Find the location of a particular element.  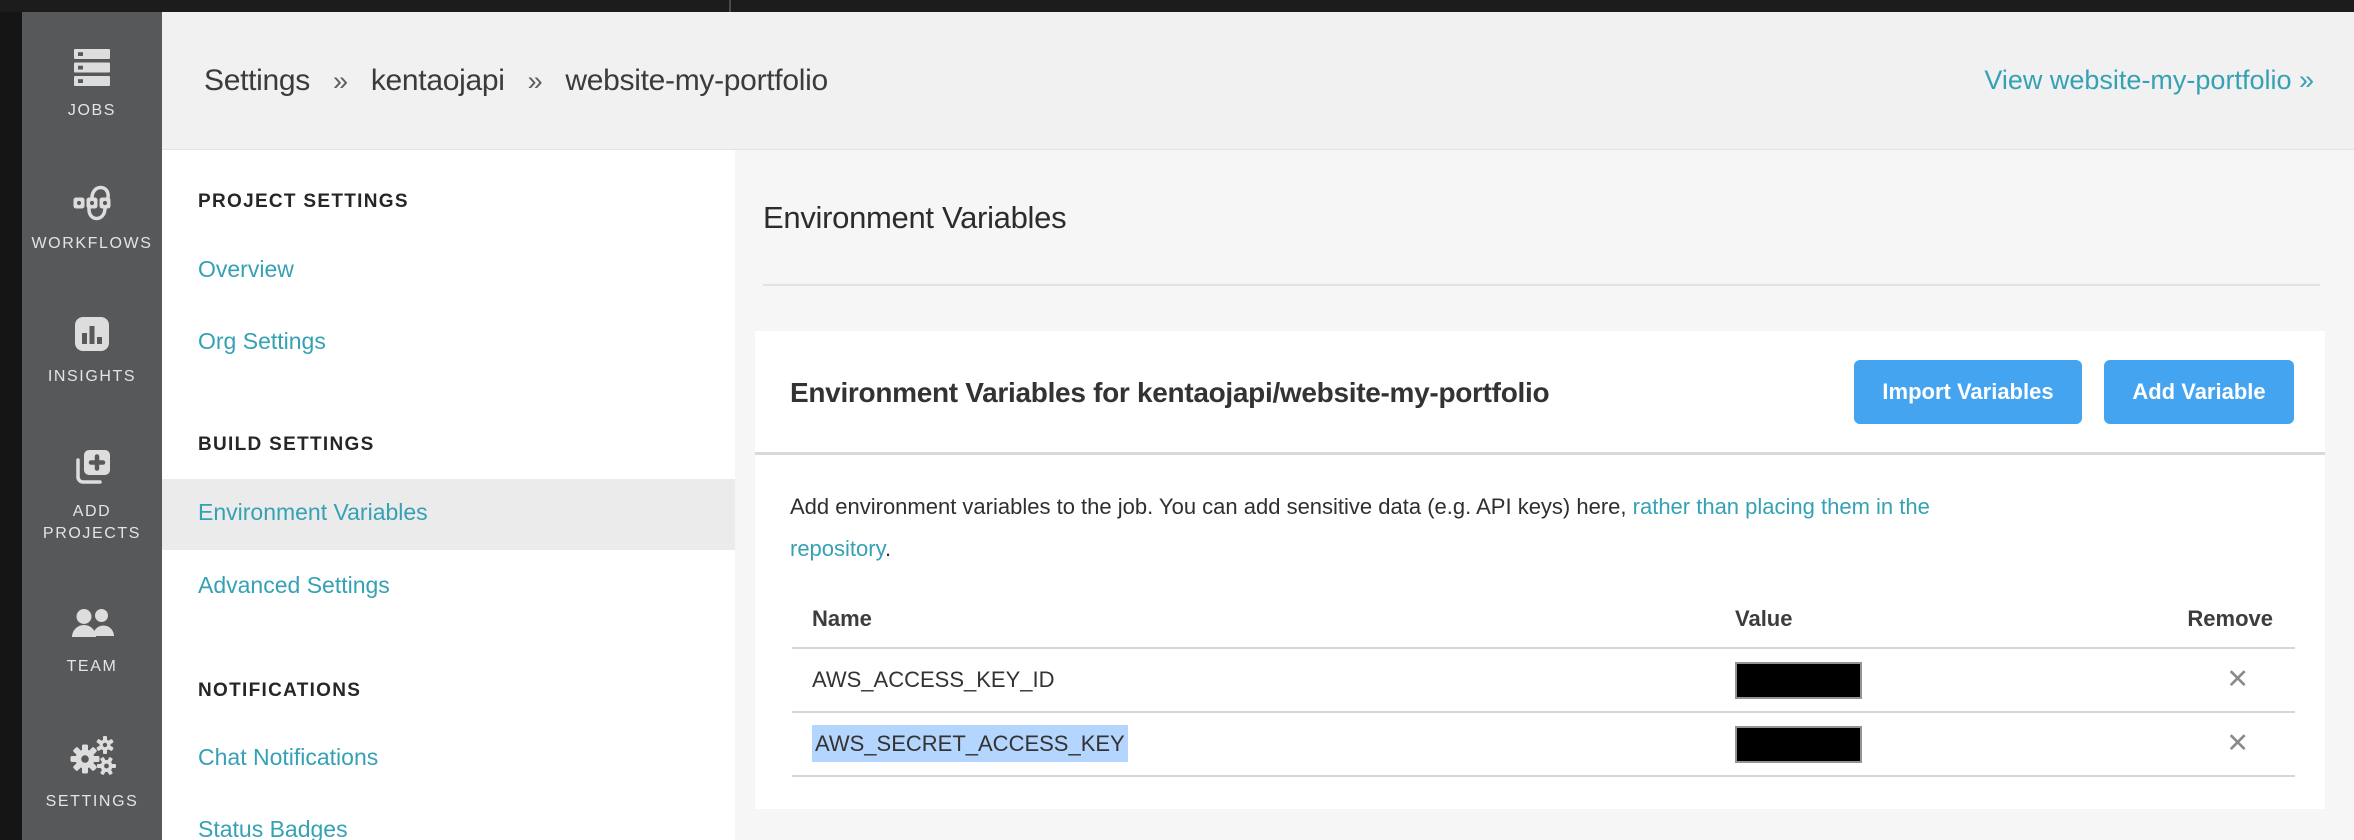

sidebar-item-add-projects: ADD PROJECTS is located at coordinates (92, 495).